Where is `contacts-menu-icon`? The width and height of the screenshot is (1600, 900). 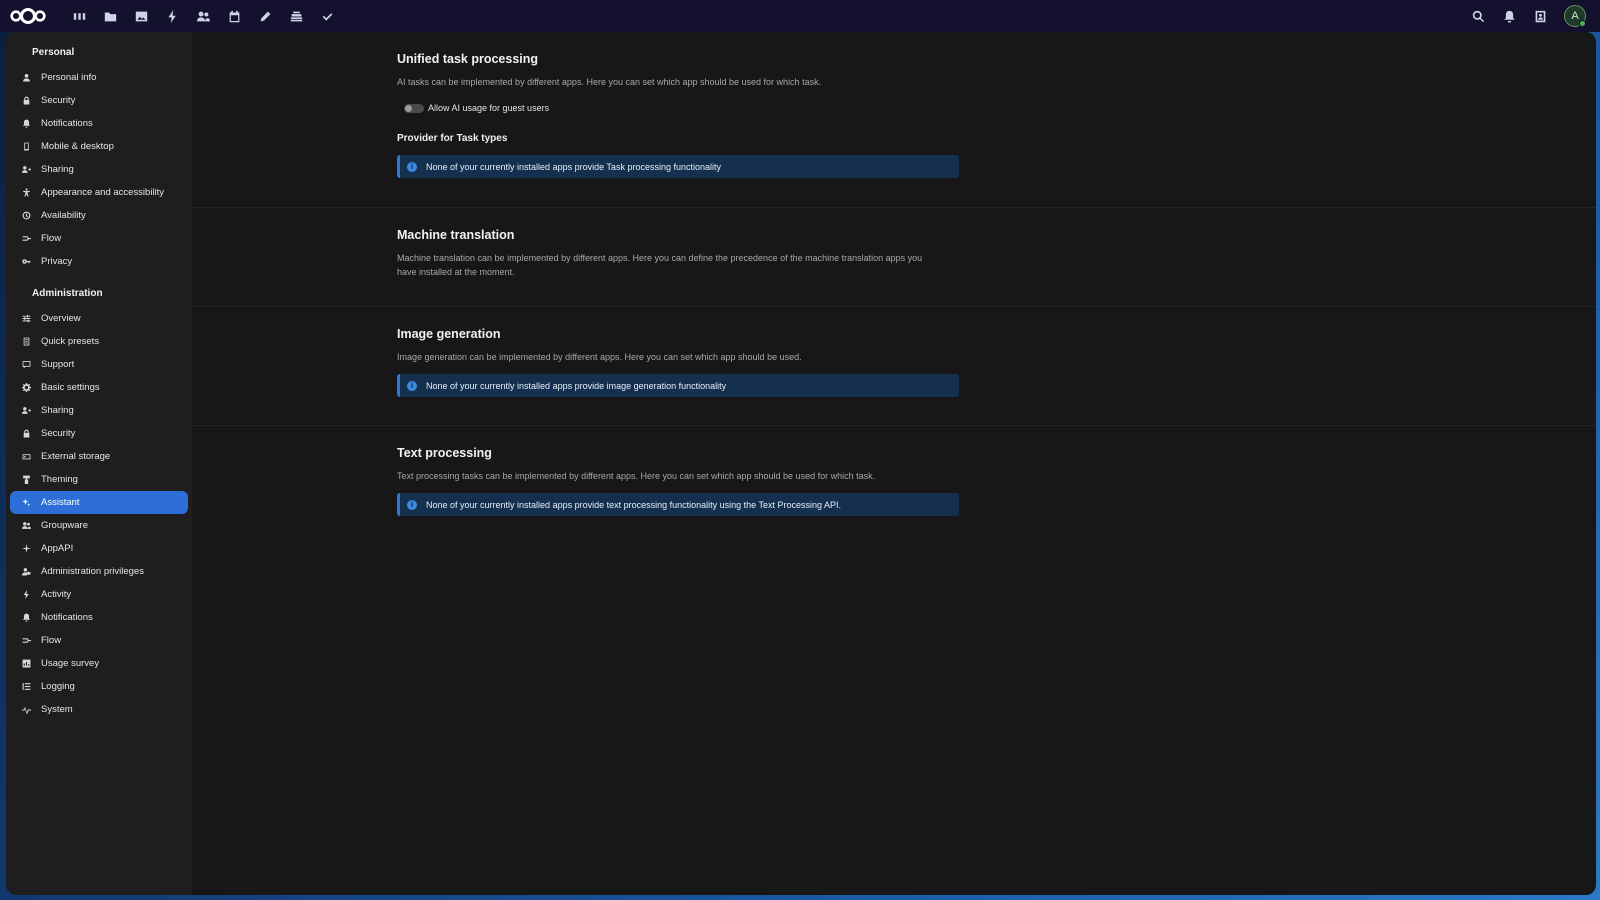 contacts-menu-icon is located at coordinates (1540, 16).